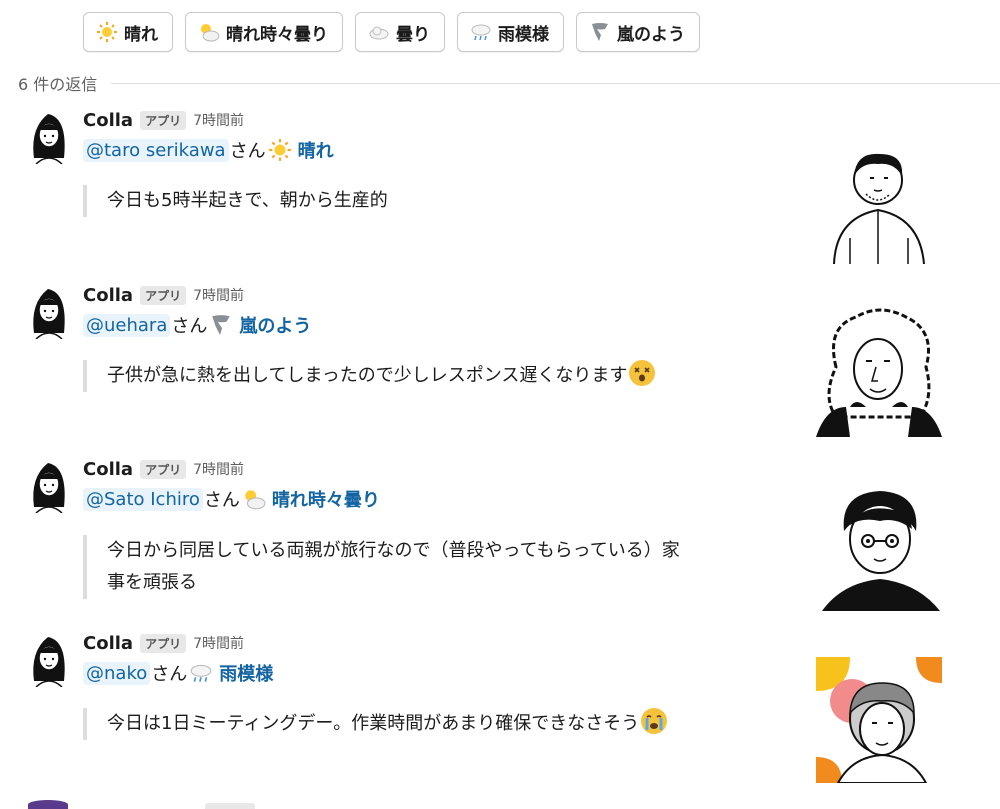 The height and width of the screenshot is (809, 1000). Describe the element at coordinates (275, 326) in the screenshot. I see `status-label: 嵐のよう` at that location.